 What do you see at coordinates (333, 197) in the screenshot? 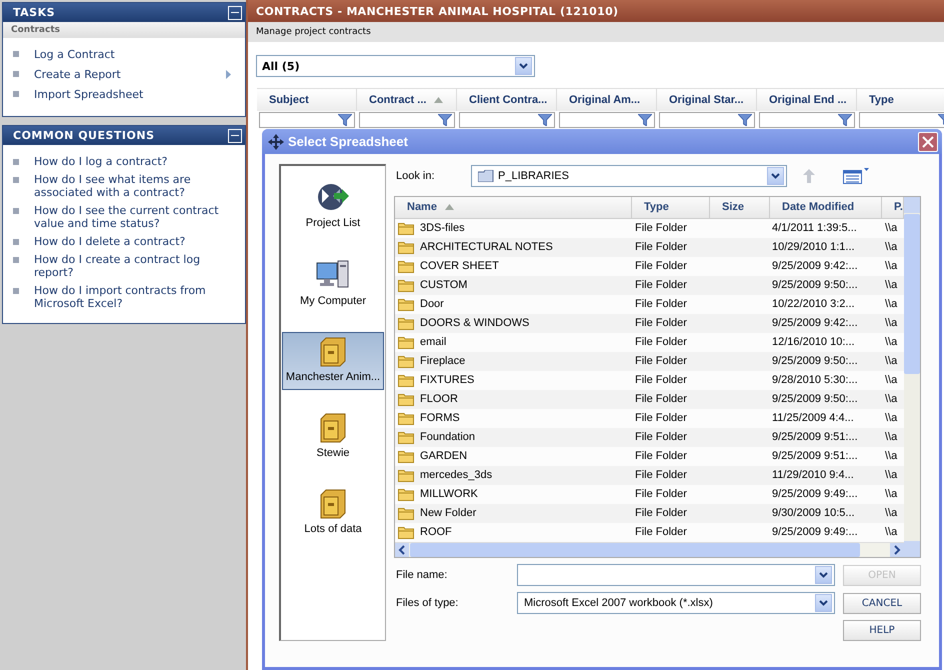
I see `arrows-icon` at bounding box center [333, 197].